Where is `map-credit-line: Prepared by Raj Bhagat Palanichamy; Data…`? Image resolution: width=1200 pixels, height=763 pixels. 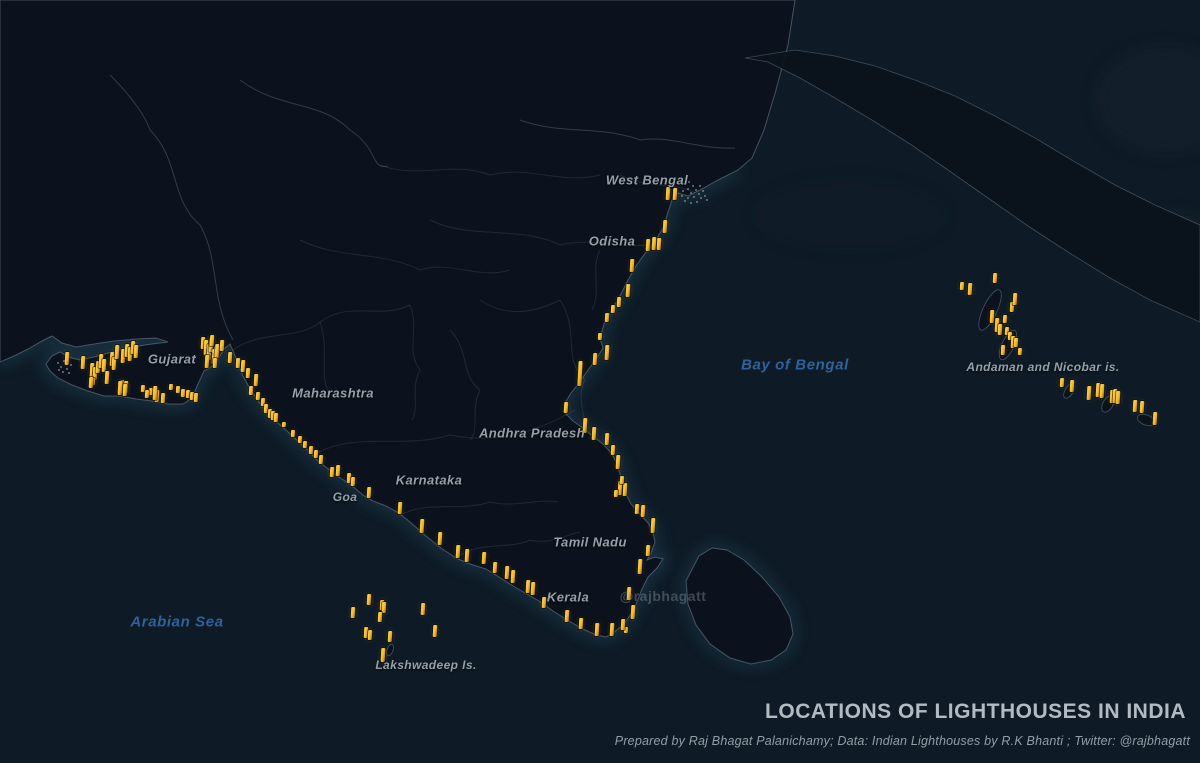
map-credit-line: Prepared by Raj Bhagat Palanichamy; Data… is located at coordinates (902, 741).